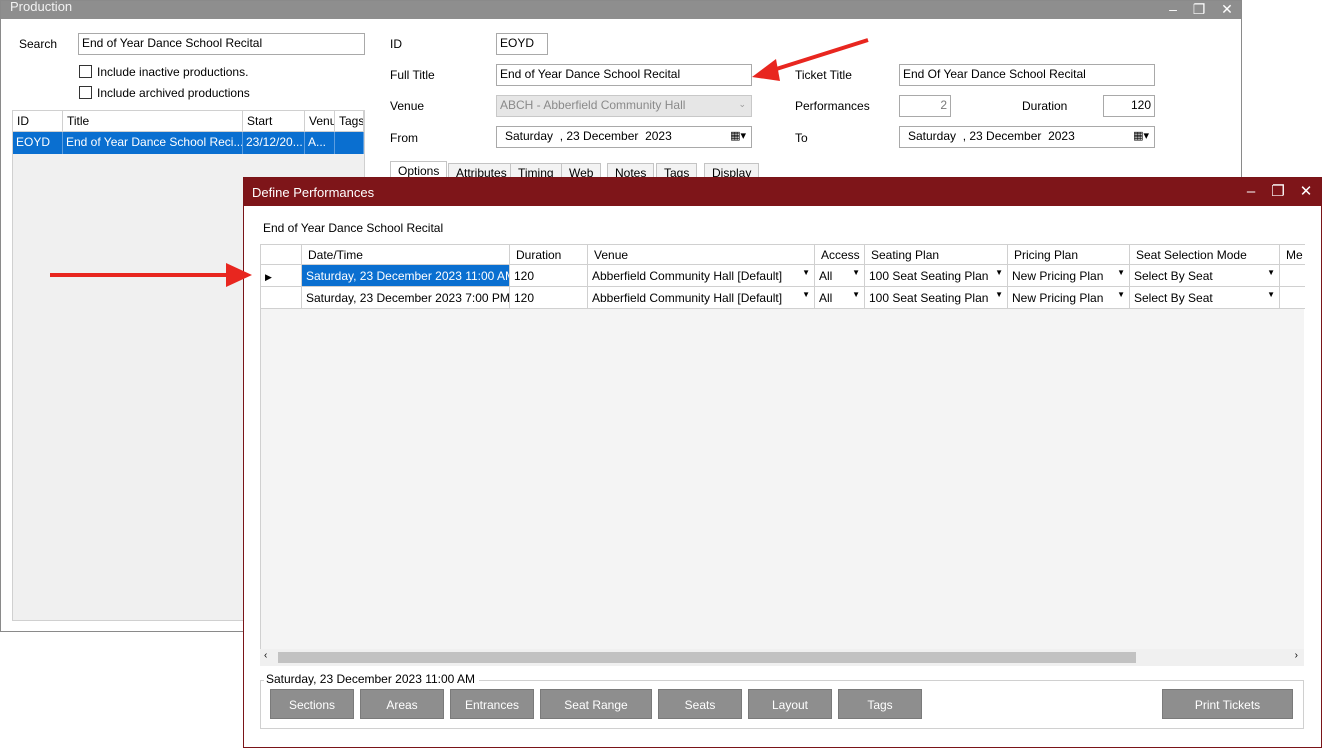  What do you see at coordinates (353, 228) in the screenshot?
I see `production-name-label: End of Year Dance School Recital` at bounding box center [353, 228].